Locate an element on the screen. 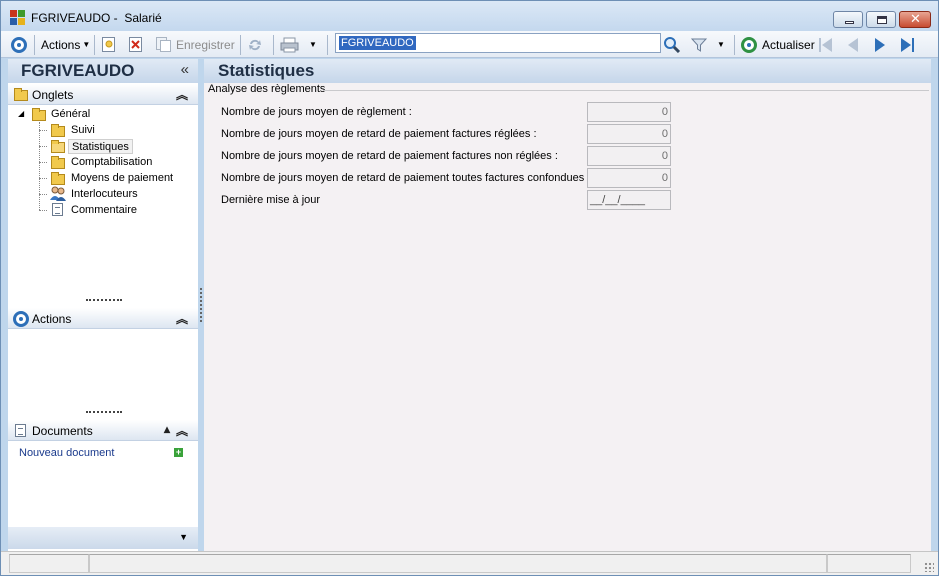 Image resolution: width=939 pixels, height=576 pixels. search-icon is located at coordinates (672, 45).